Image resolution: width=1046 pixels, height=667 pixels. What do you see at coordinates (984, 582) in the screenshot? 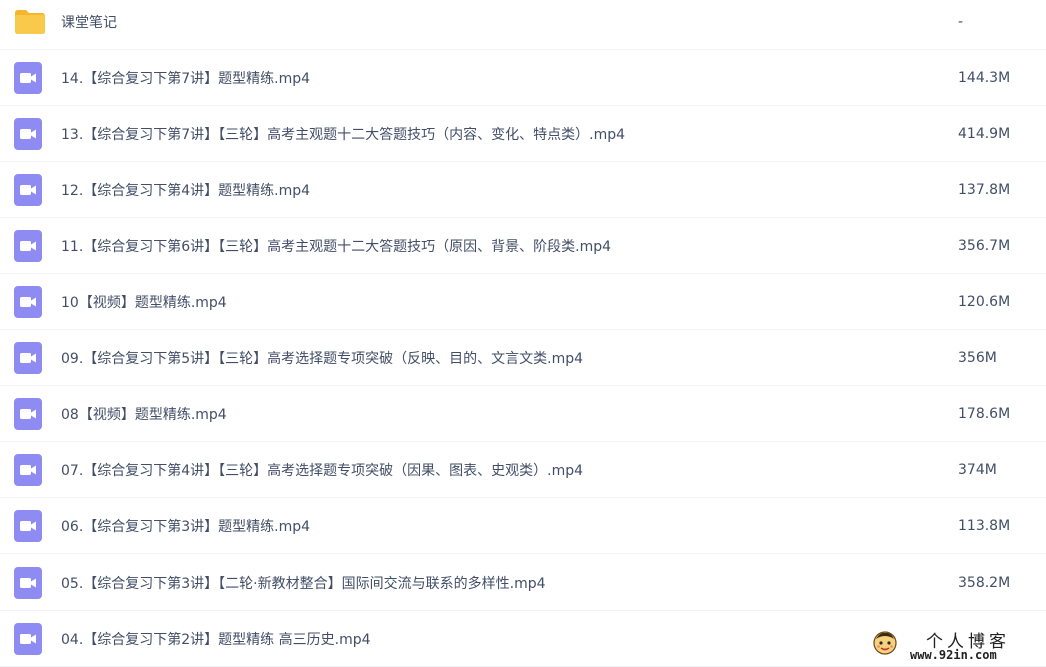
I see `file-size: 358.2M` at bounding box center [984, 582].